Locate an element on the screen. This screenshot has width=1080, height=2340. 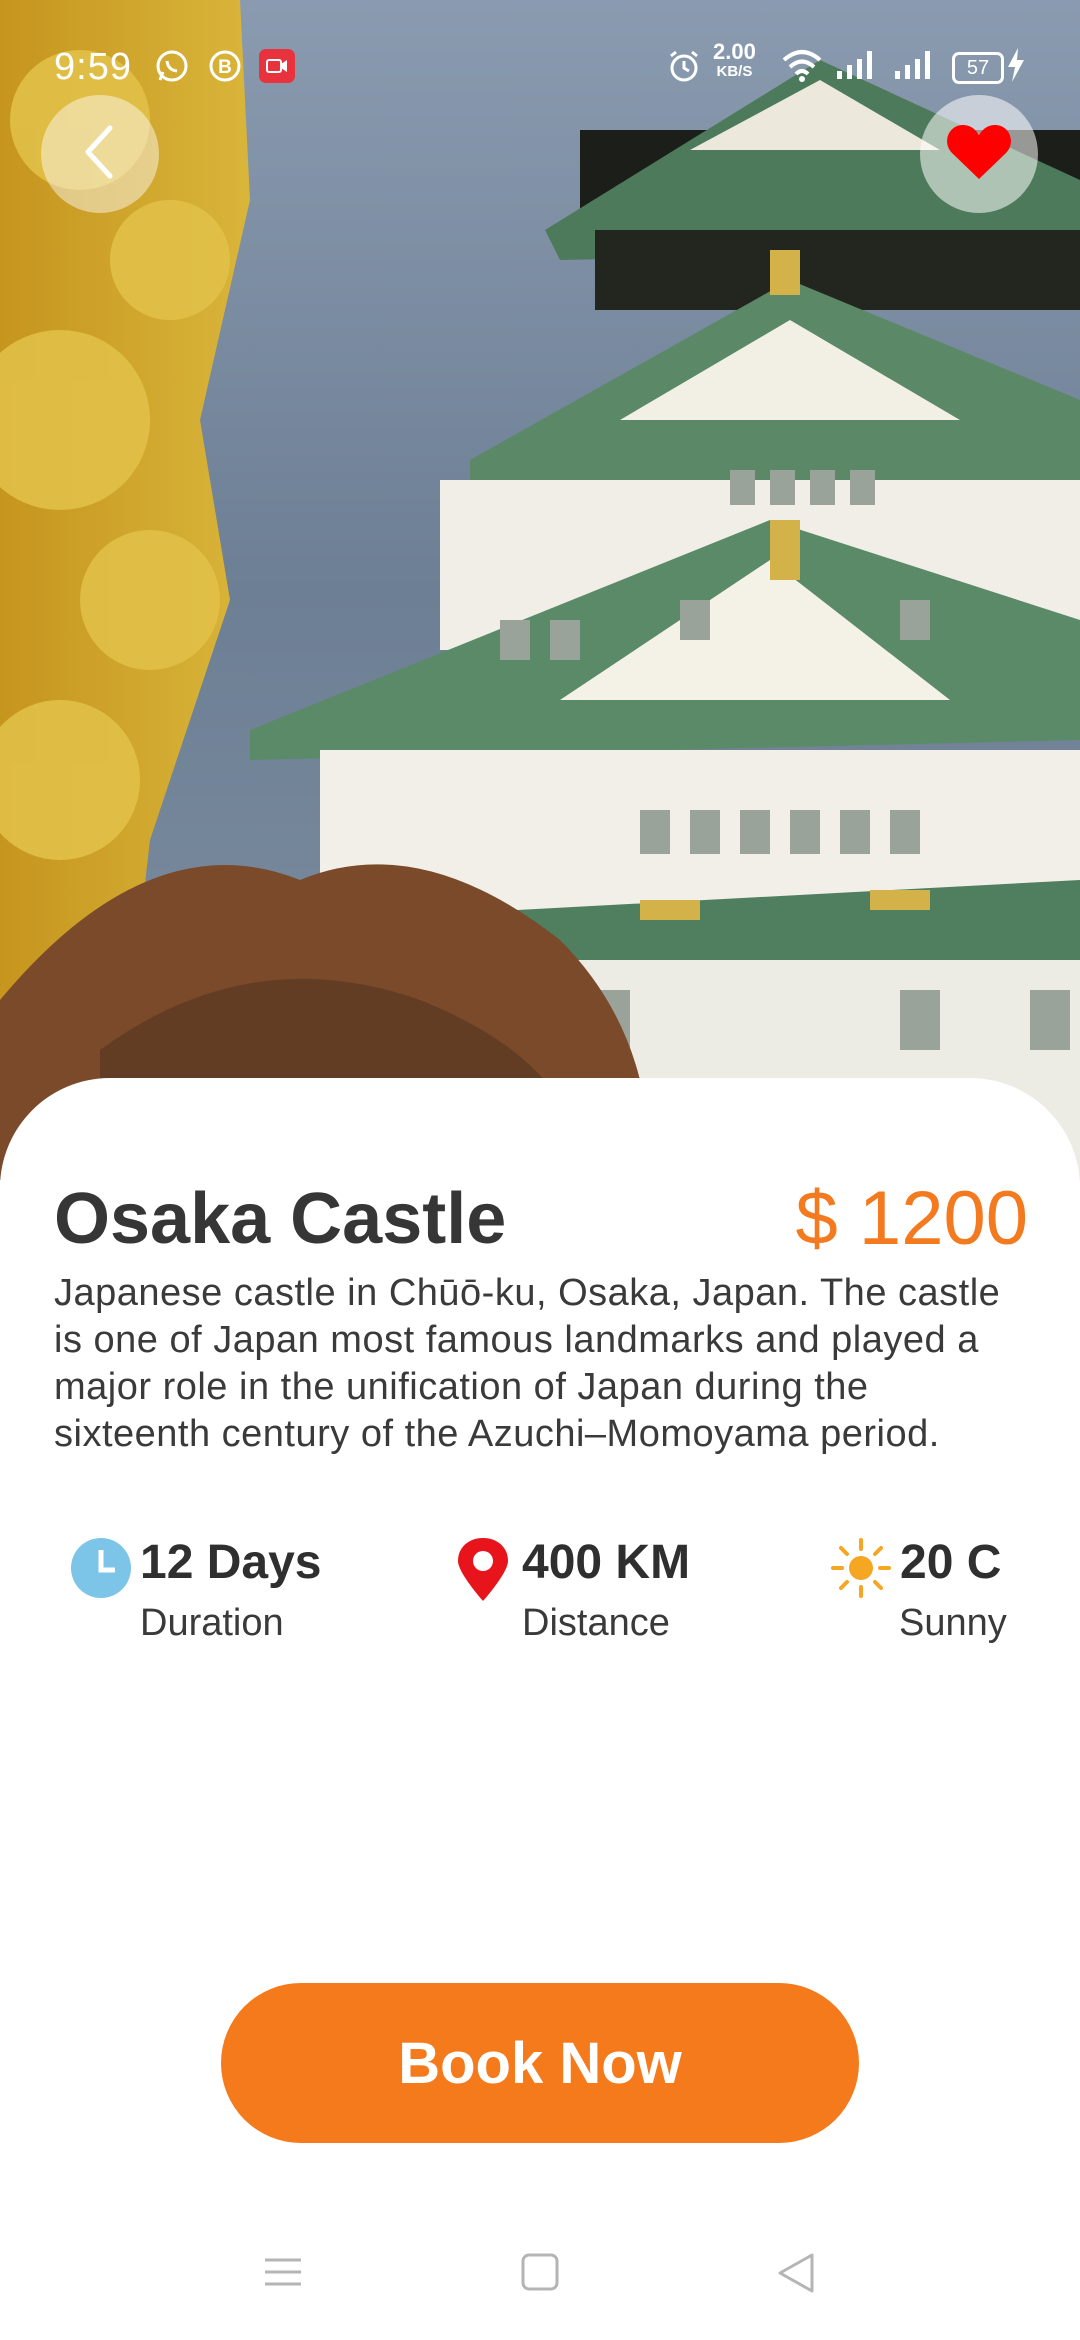
duration-label: Duration is located at coordinates (212, 1623).